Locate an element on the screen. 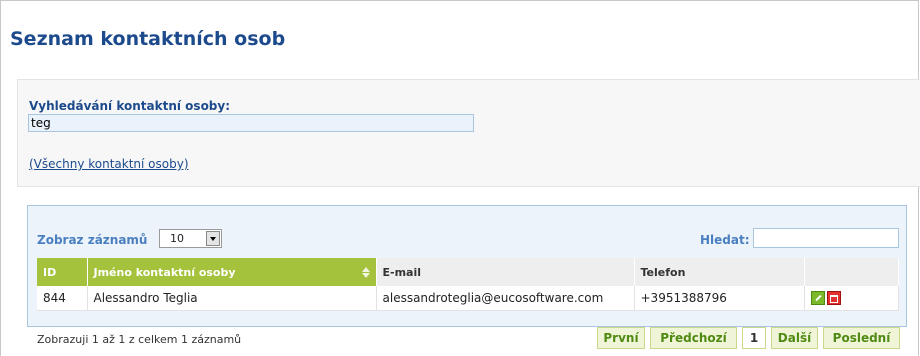  edit-icon is located at coordinates (817, 298).